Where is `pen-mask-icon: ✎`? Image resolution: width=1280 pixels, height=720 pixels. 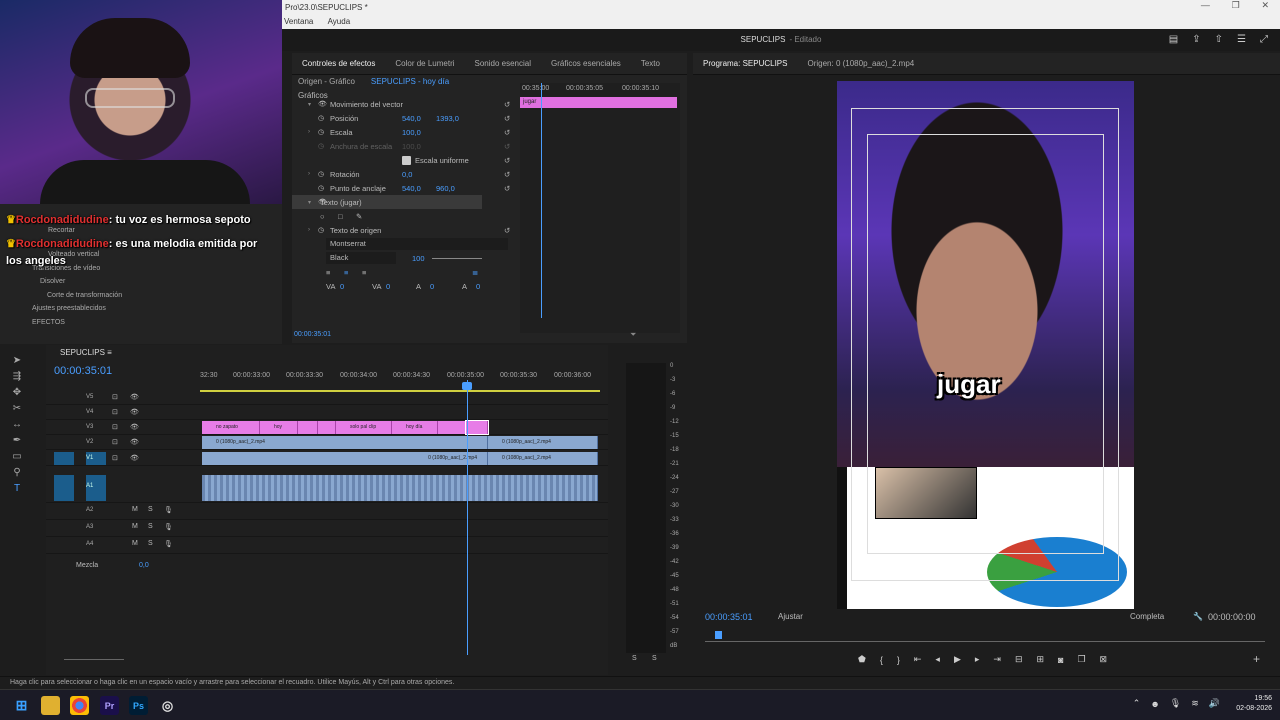
pen-mask-icon: ✎ is located at coordinates (359, 216).